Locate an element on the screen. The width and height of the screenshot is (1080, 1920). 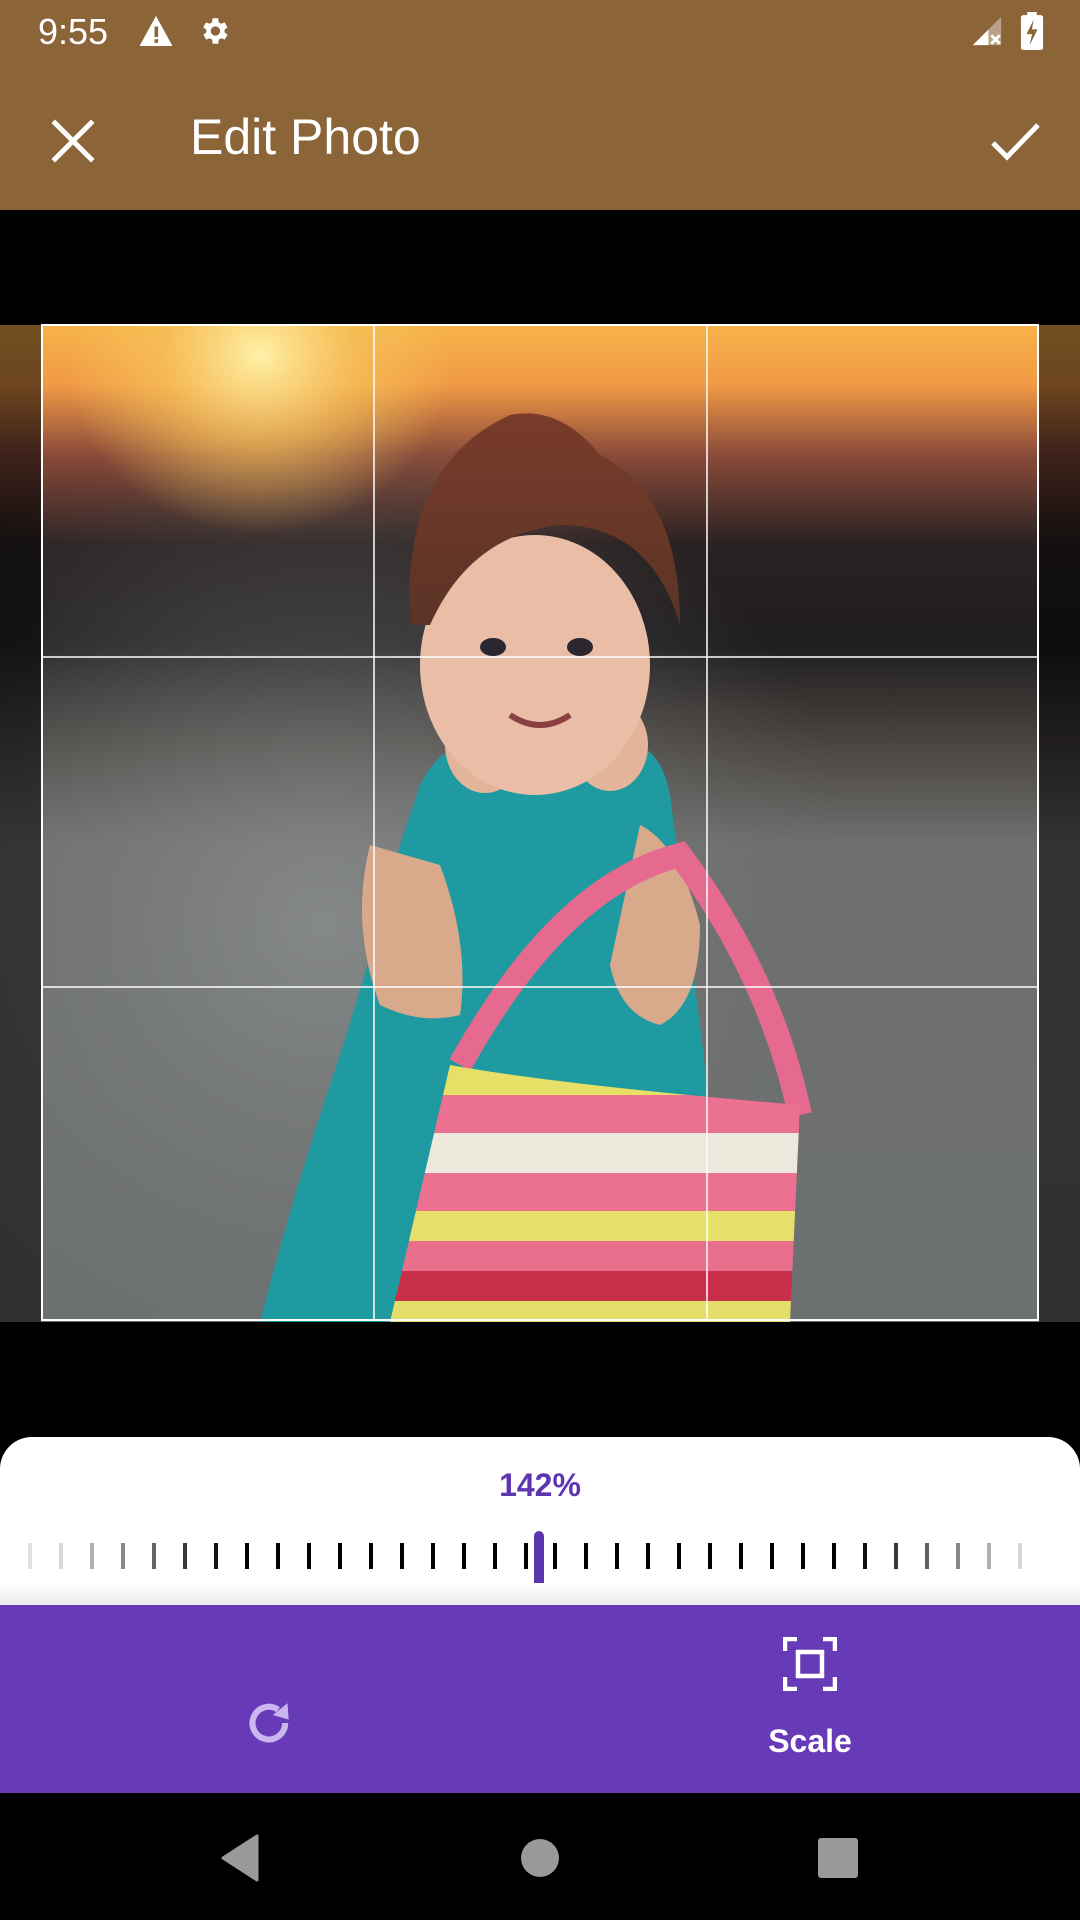
nav-back-button is located at coordinates (240, 1858).